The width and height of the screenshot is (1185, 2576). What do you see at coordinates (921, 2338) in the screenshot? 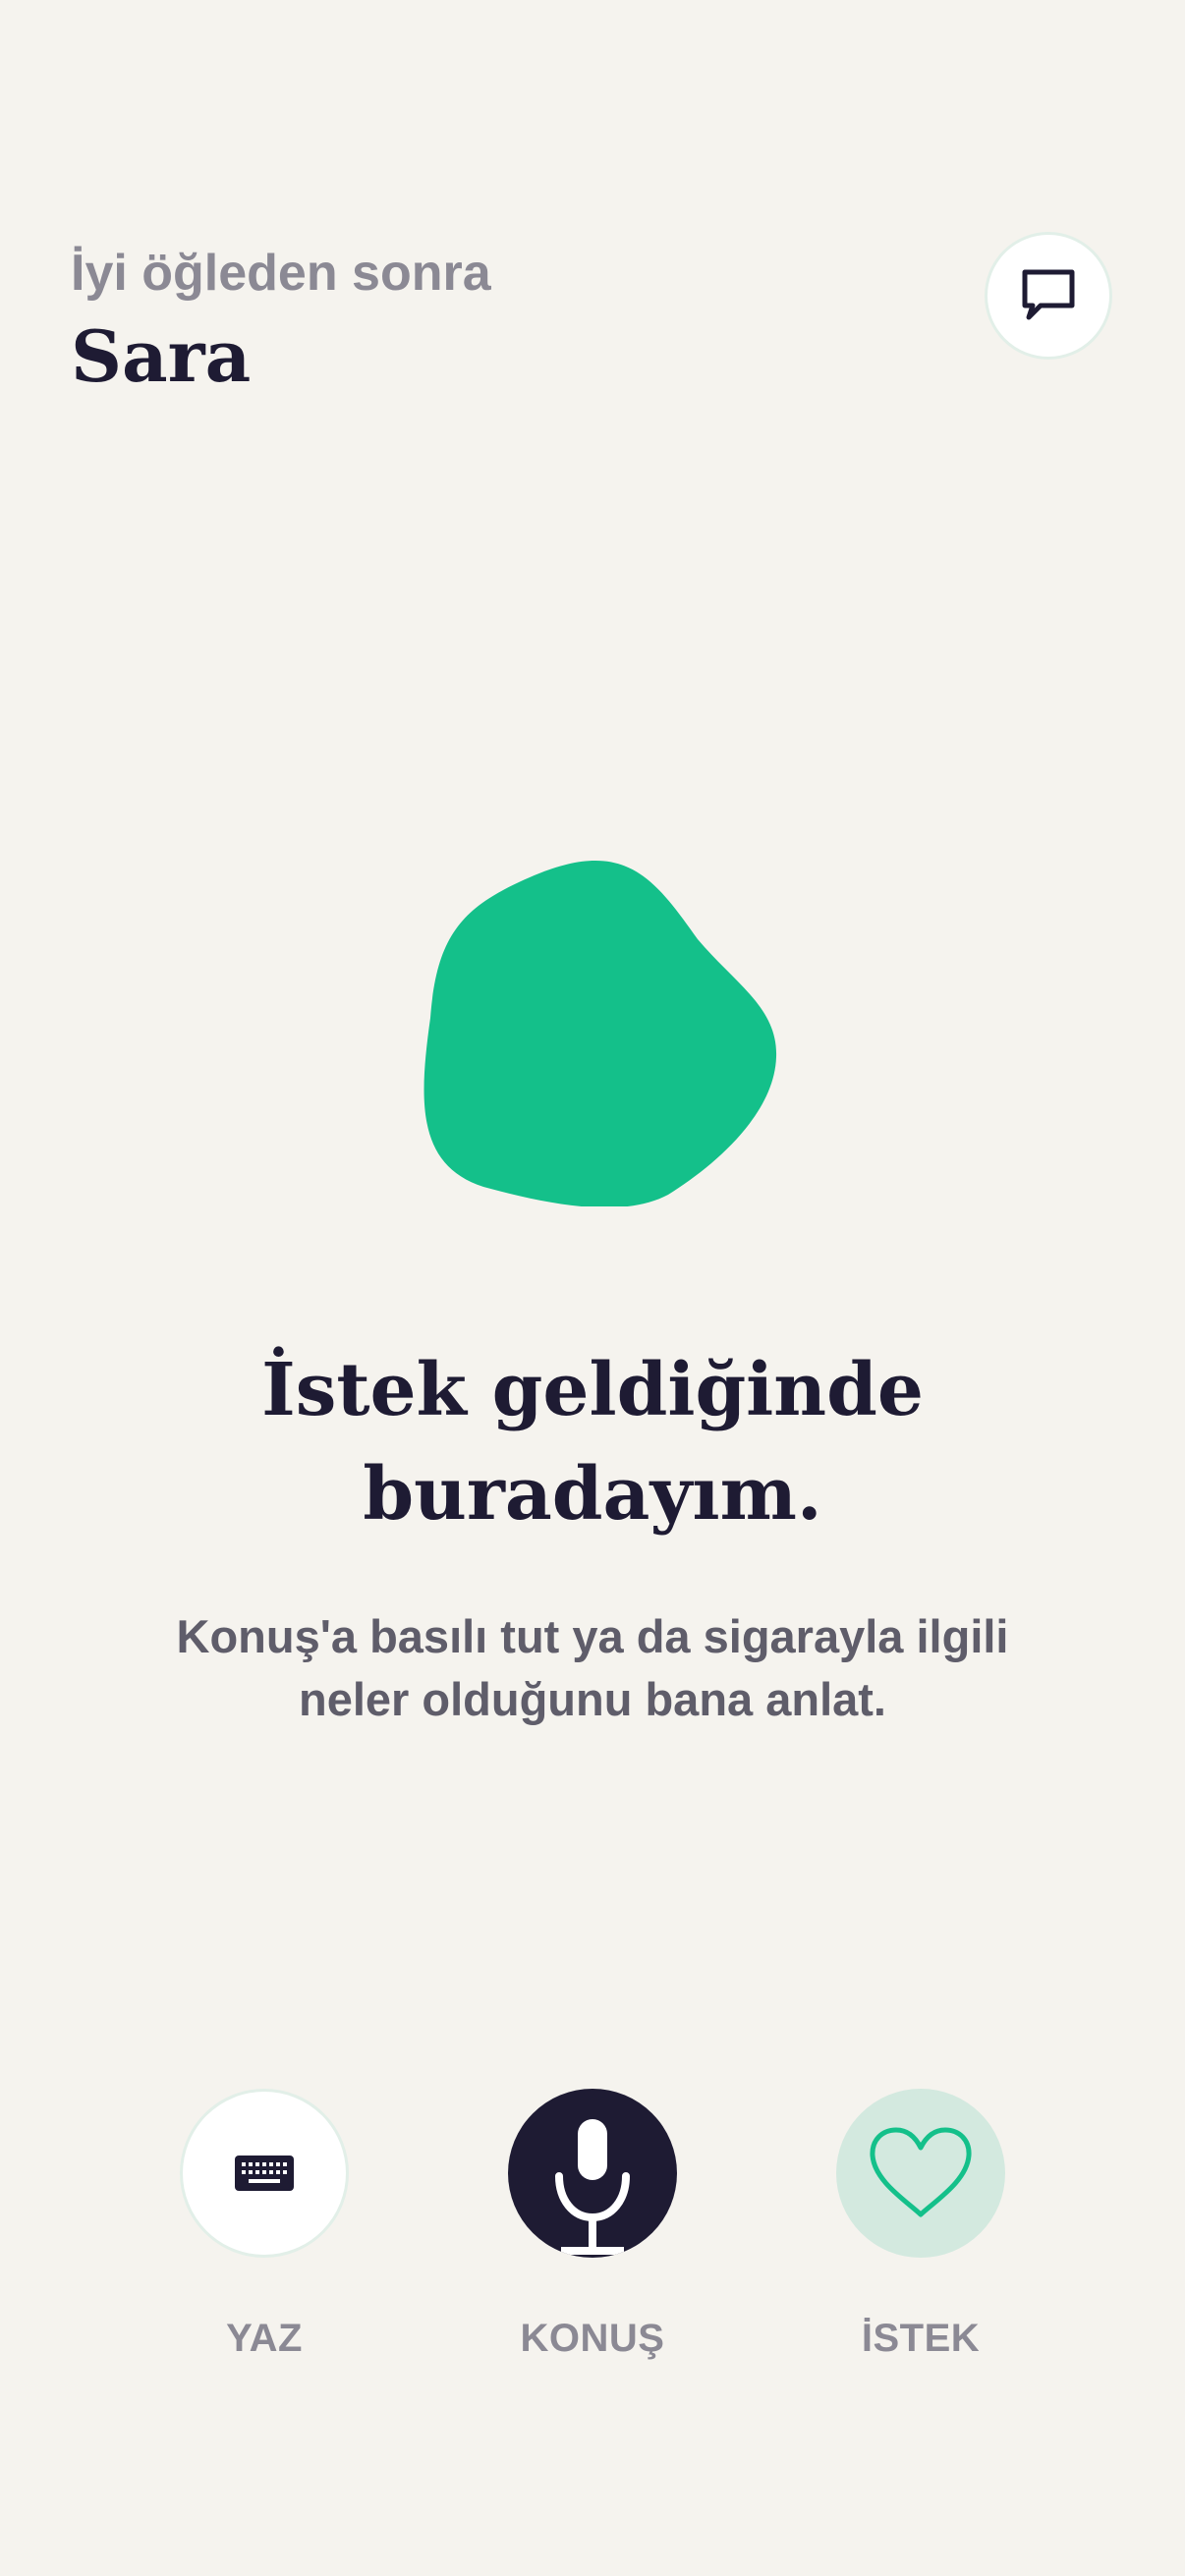
I see `craving-label: İSTEK` at bounding box center [921, 2338].